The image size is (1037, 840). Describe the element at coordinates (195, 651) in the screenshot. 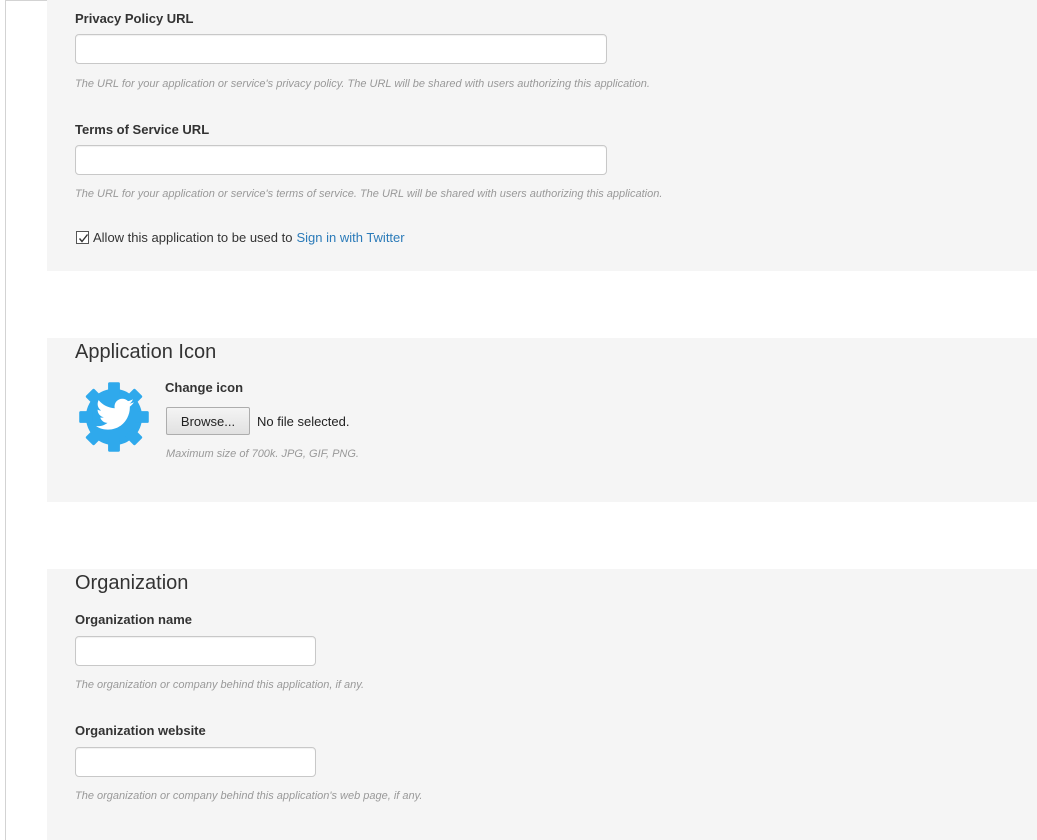

I see `organization-name-input` at that location.